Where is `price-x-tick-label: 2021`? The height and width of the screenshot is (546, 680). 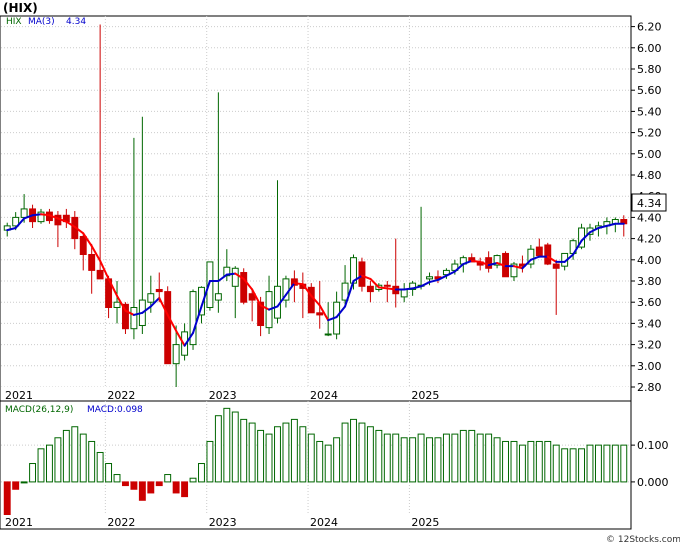
price-x-tick-label: 2021 is located at coordinates (19, 395).